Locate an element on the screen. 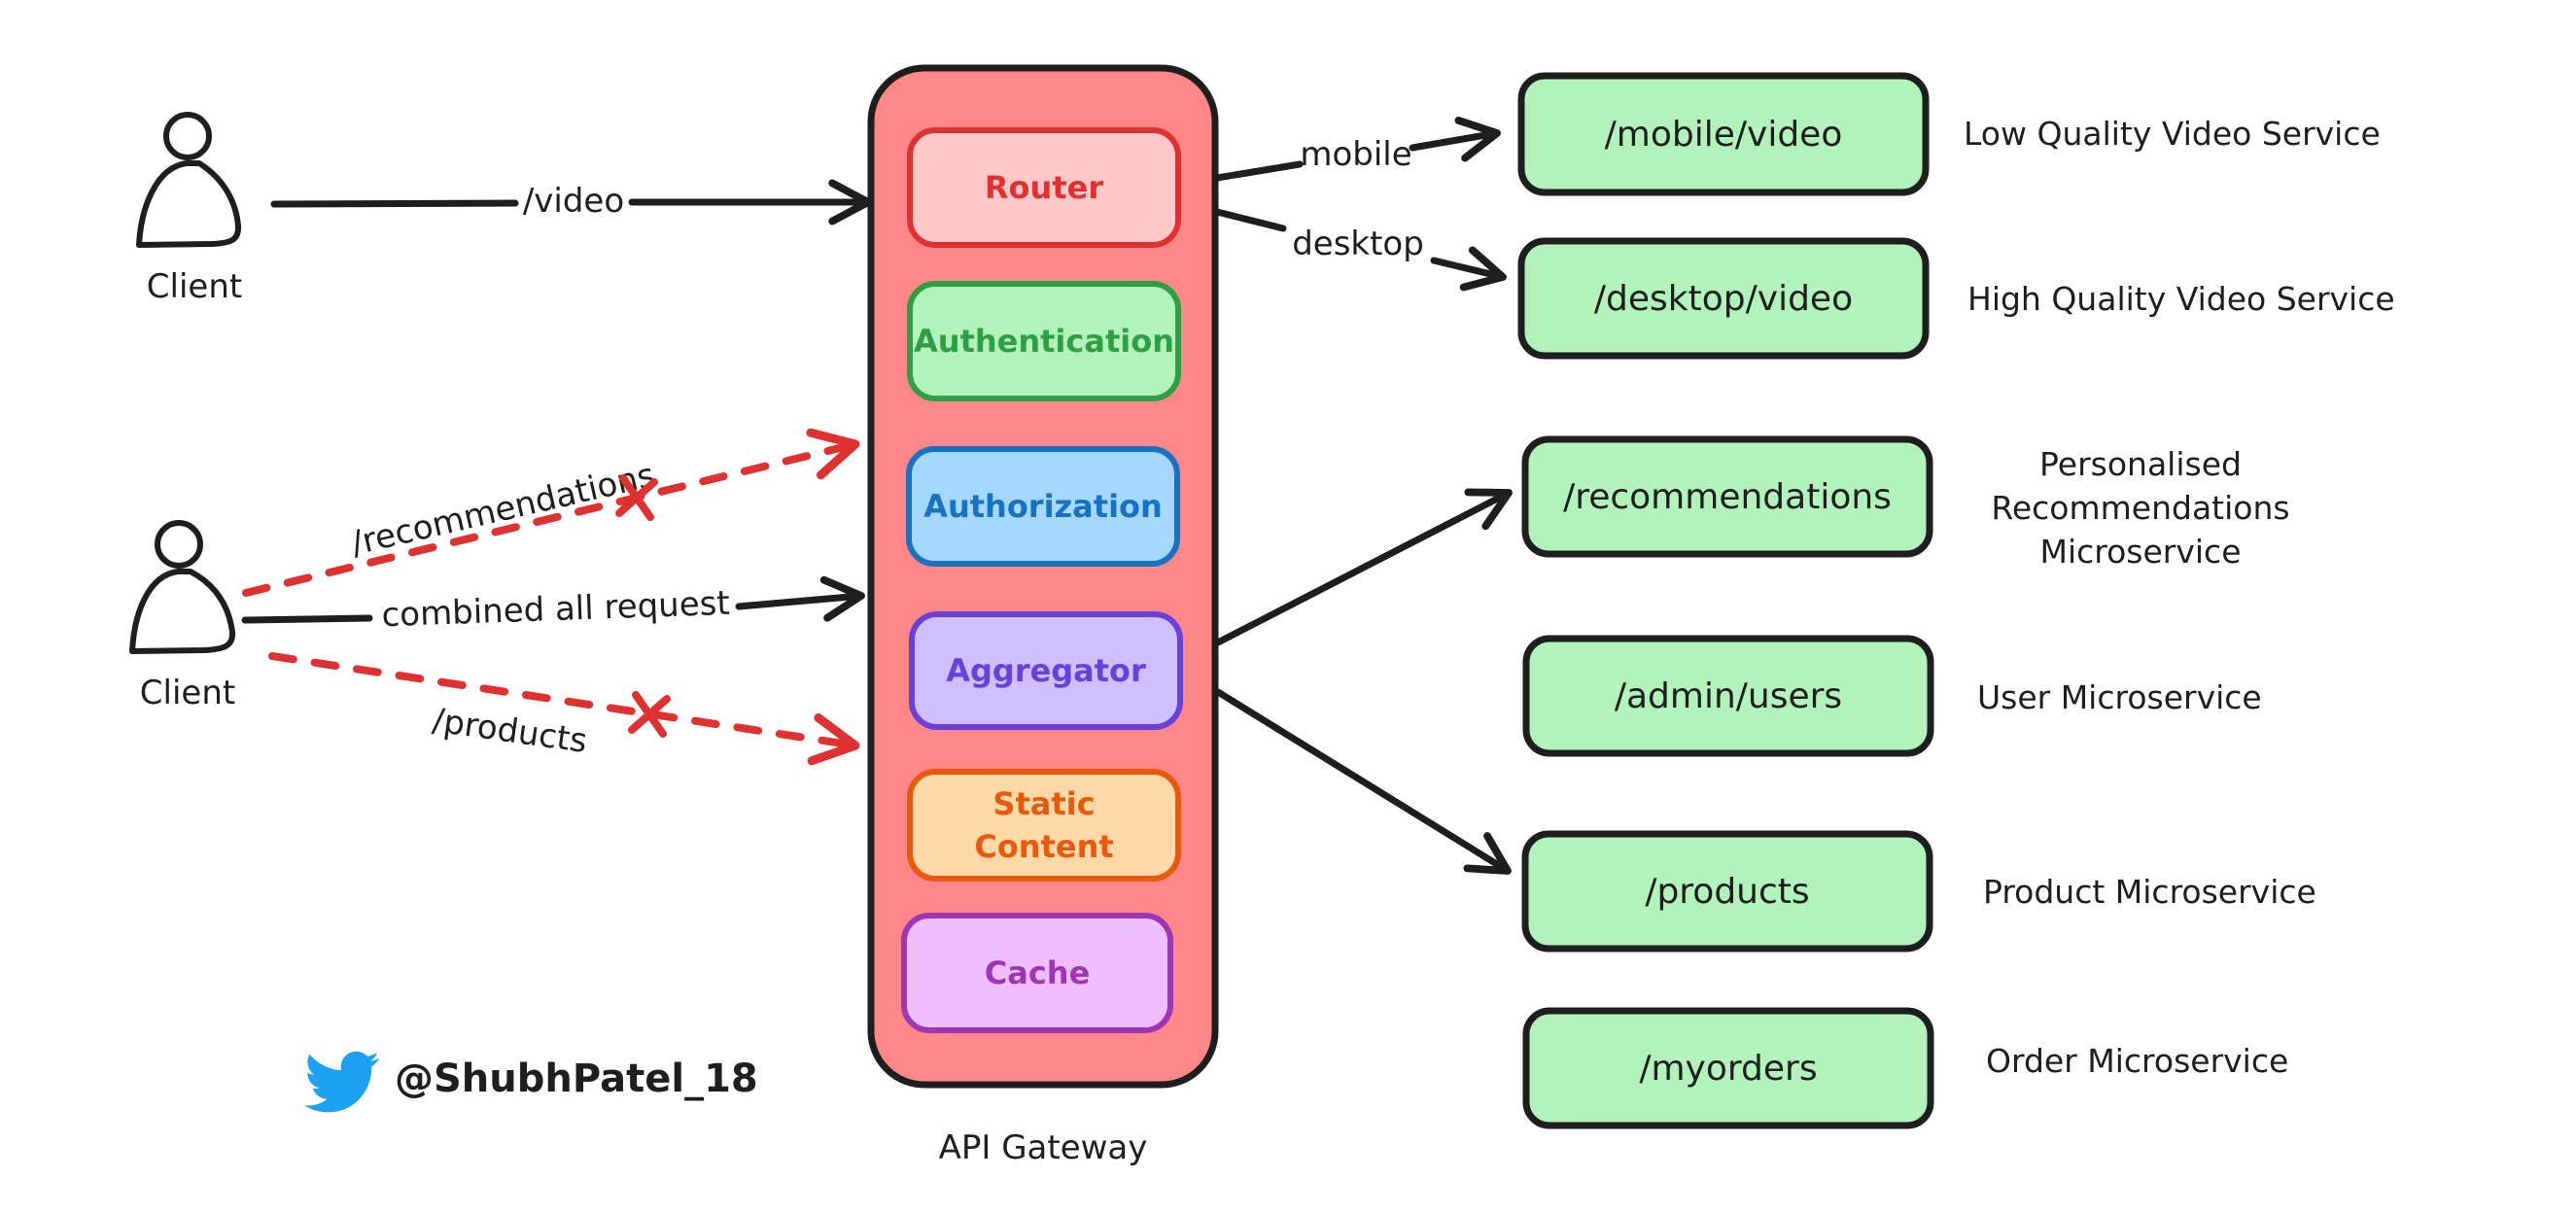  service-path: /mobile/video is located at coordinates (1724, 135).